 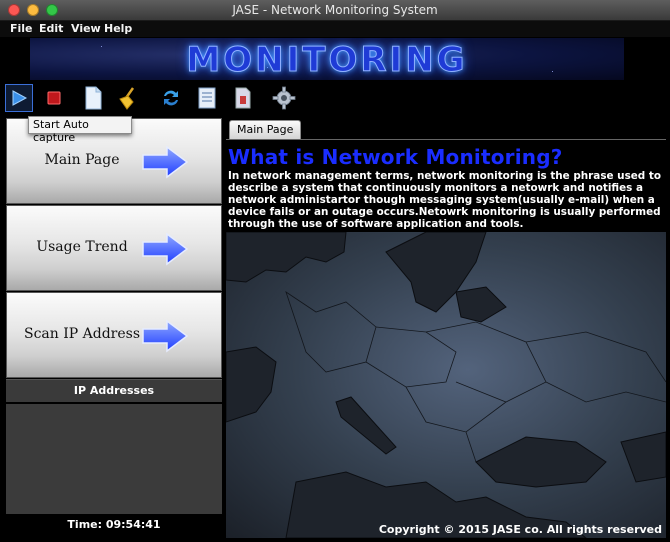 I want to click on menu-edit: Edit, so click(x=51, y=28).